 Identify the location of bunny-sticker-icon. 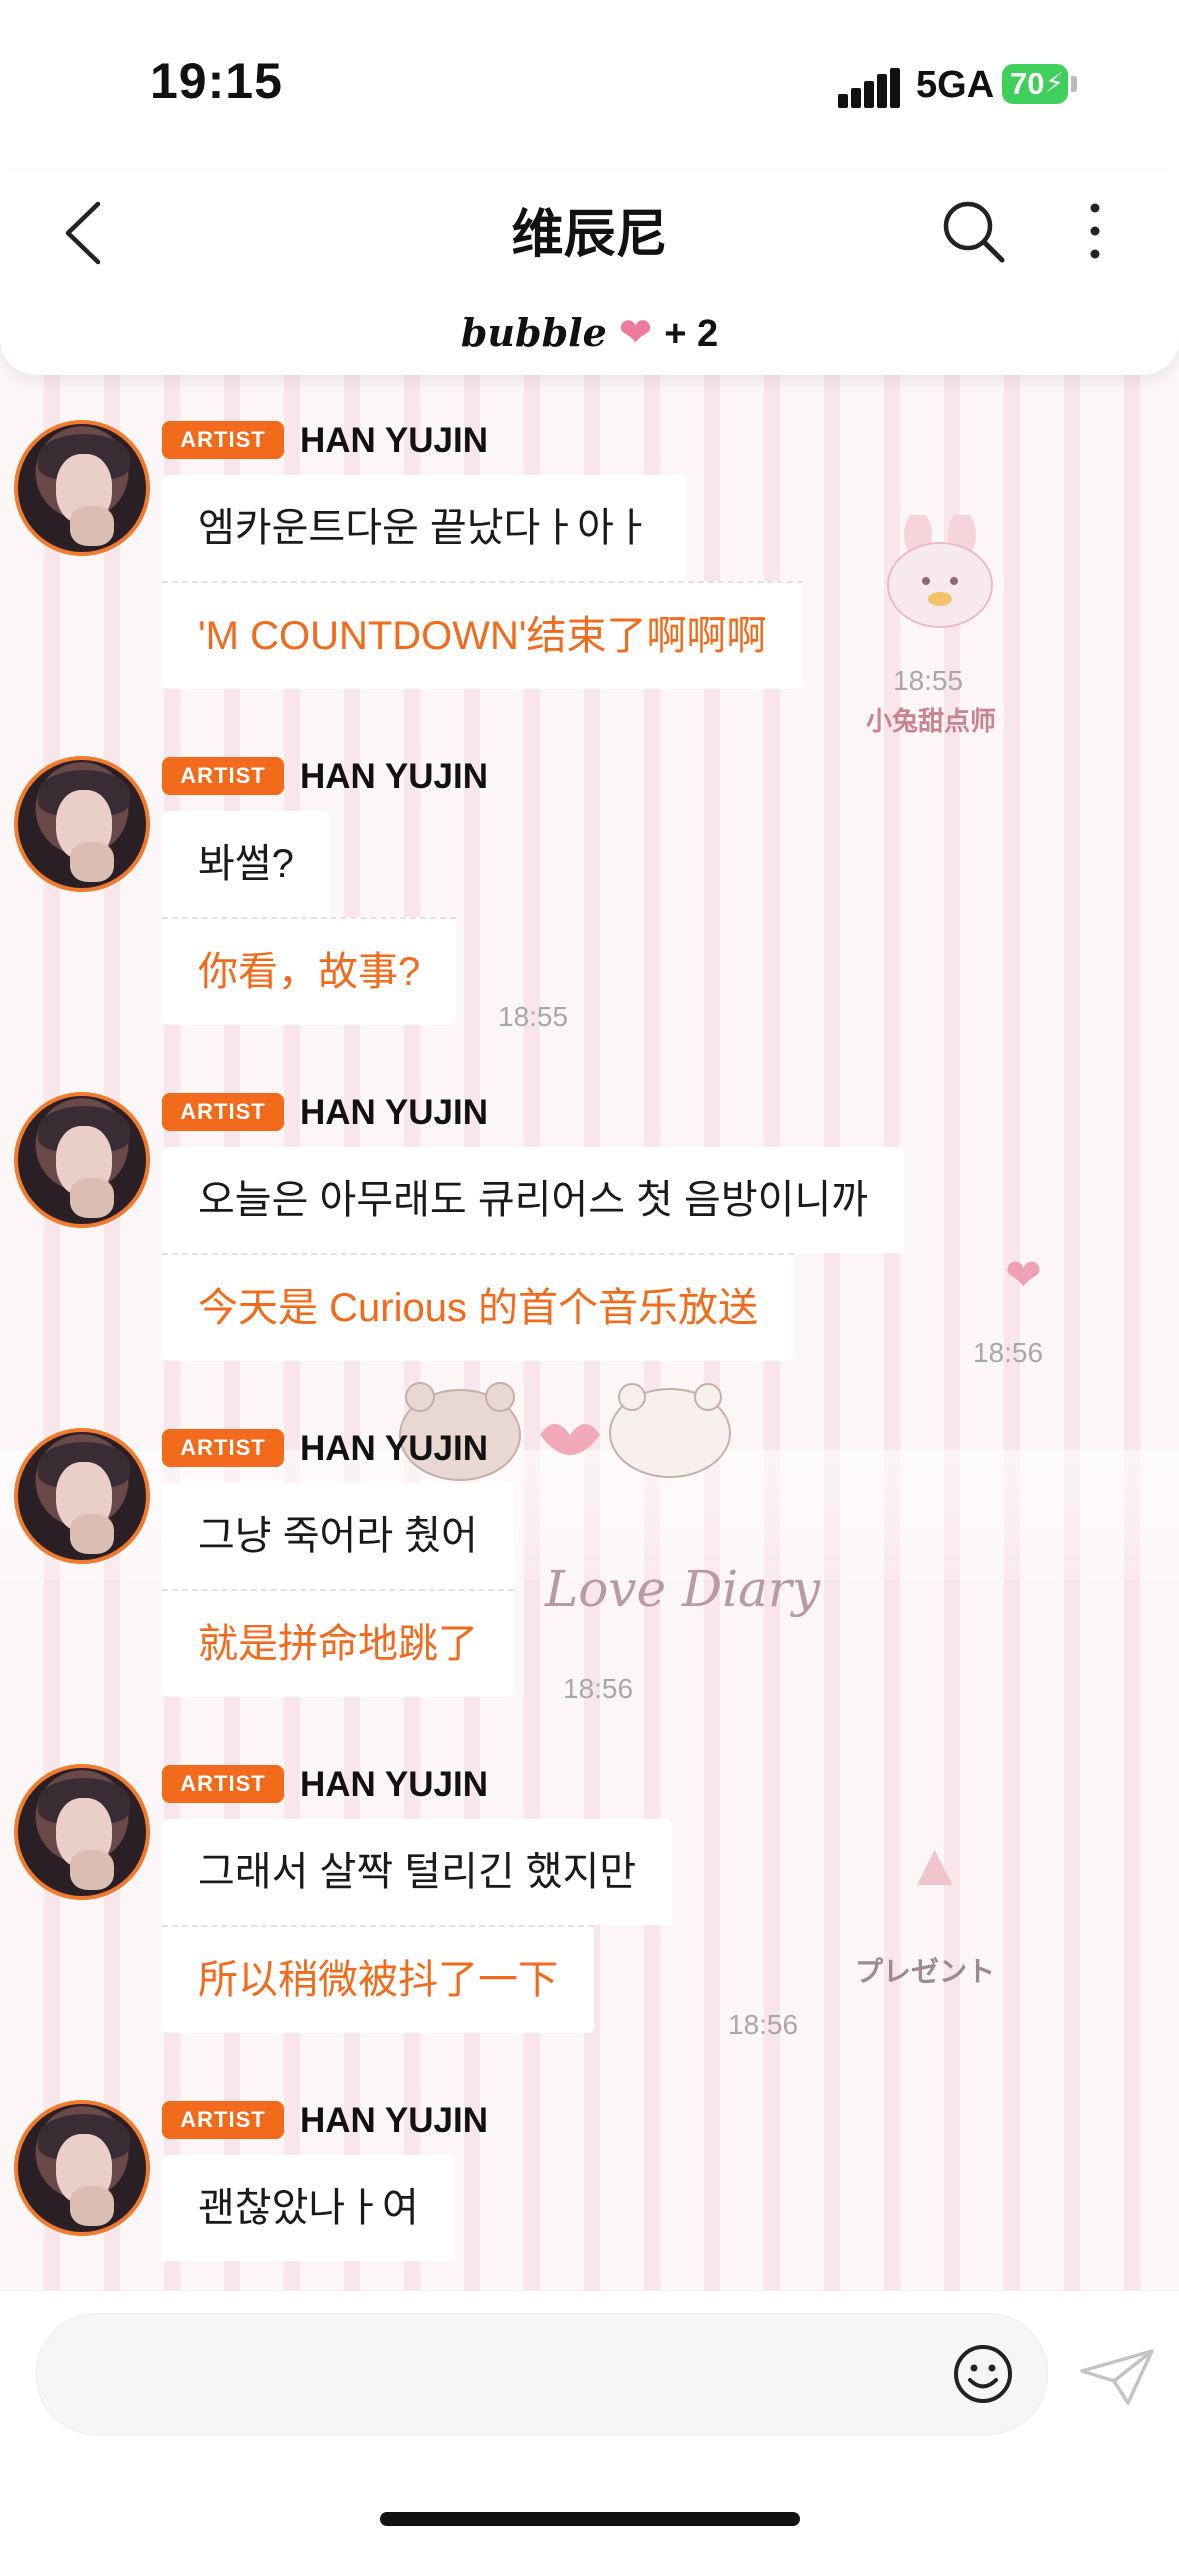
(940, 571).